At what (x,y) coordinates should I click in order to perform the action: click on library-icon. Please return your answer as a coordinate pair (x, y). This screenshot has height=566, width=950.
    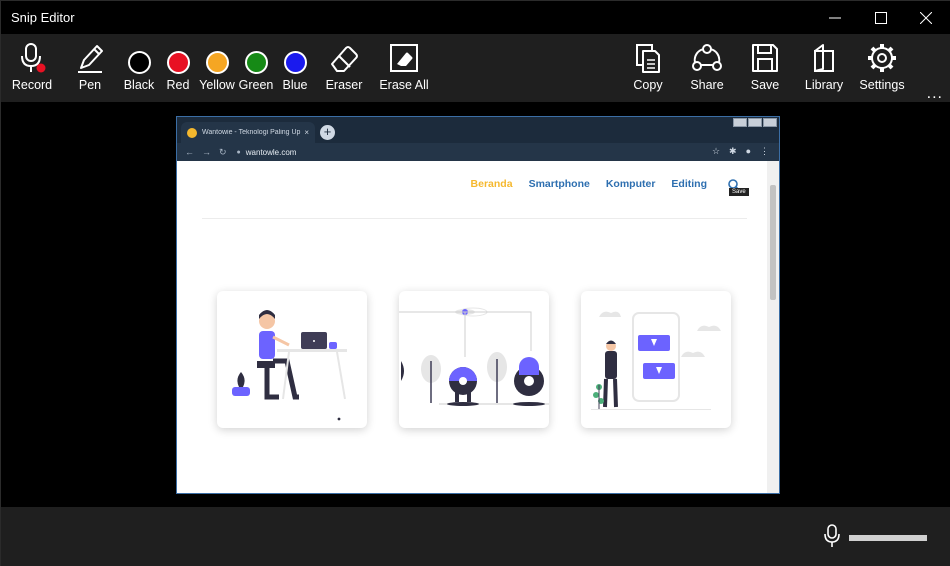
    Looking at the image, I should click on (824, 58).